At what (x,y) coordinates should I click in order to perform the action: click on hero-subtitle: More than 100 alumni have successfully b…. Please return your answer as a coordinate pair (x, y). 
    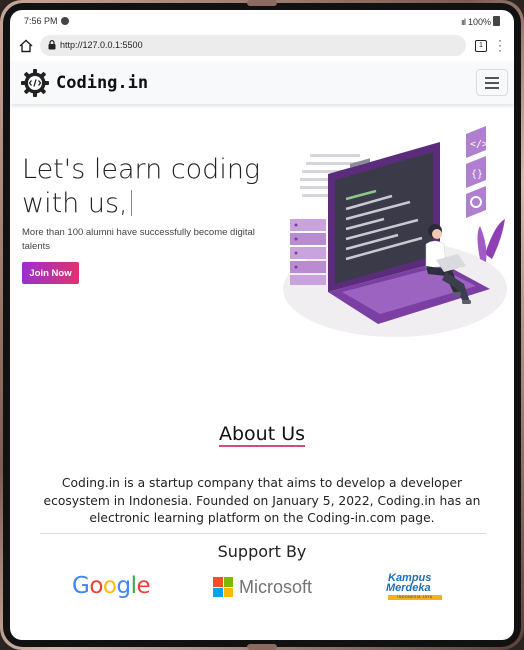
    Looking at the image, I should click on (138, 239).